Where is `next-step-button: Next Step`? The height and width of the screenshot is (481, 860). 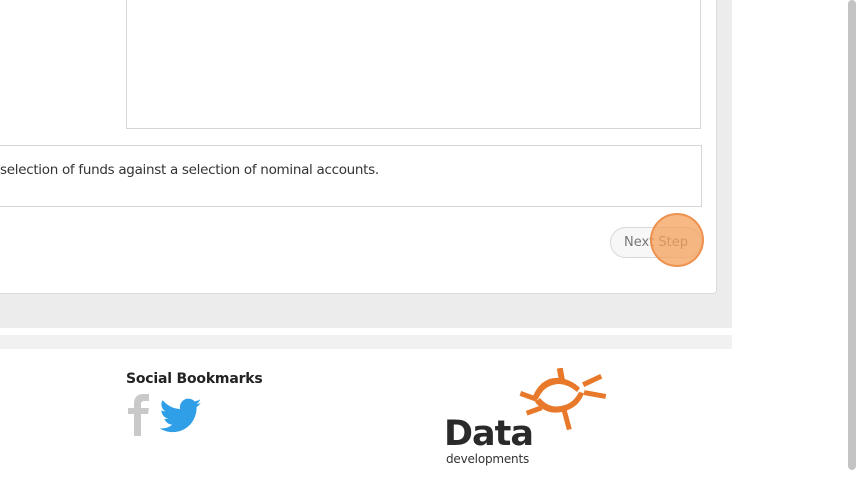 next-step-button: Next Step is located at coordinates (656, 242).